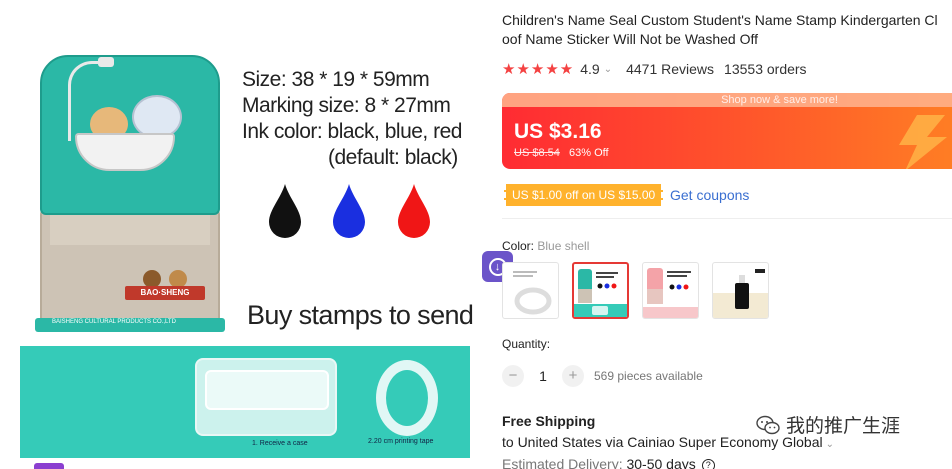 The width and height of the screenshot is (952, 469). Describe the element at coordinates (549, 421) in the screenshot. I see `free-shipping-title: Free Shipping` at that location.